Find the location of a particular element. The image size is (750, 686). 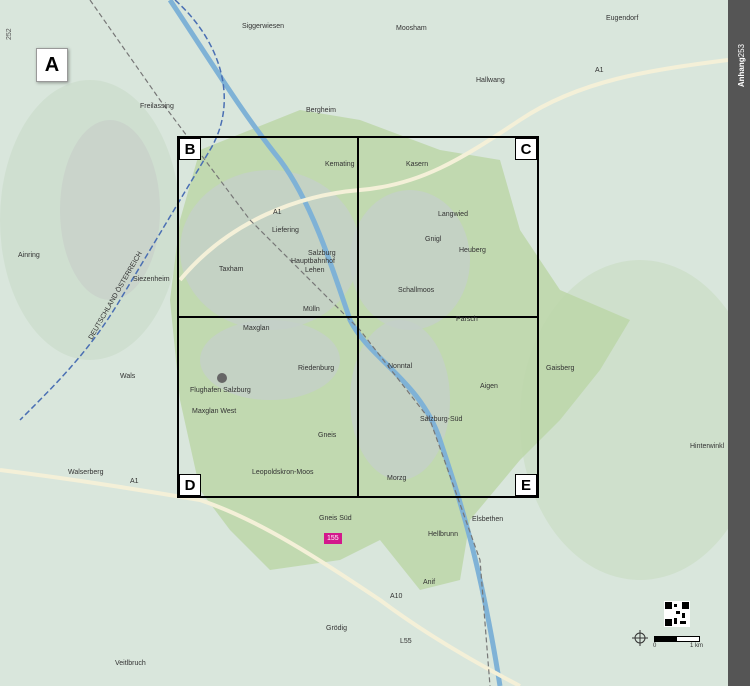

sidebar-section: Anhang is located at coordinates (741, 72).